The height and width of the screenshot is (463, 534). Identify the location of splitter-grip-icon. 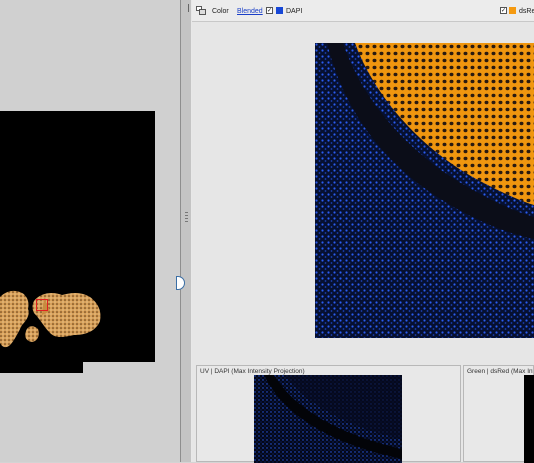
(186, 217).